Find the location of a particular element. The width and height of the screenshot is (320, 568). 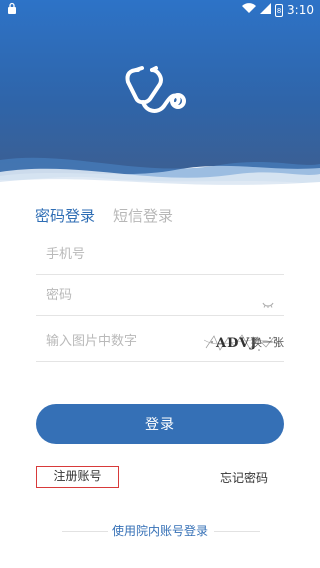

lock-icon is located at coordinates (12, 10).